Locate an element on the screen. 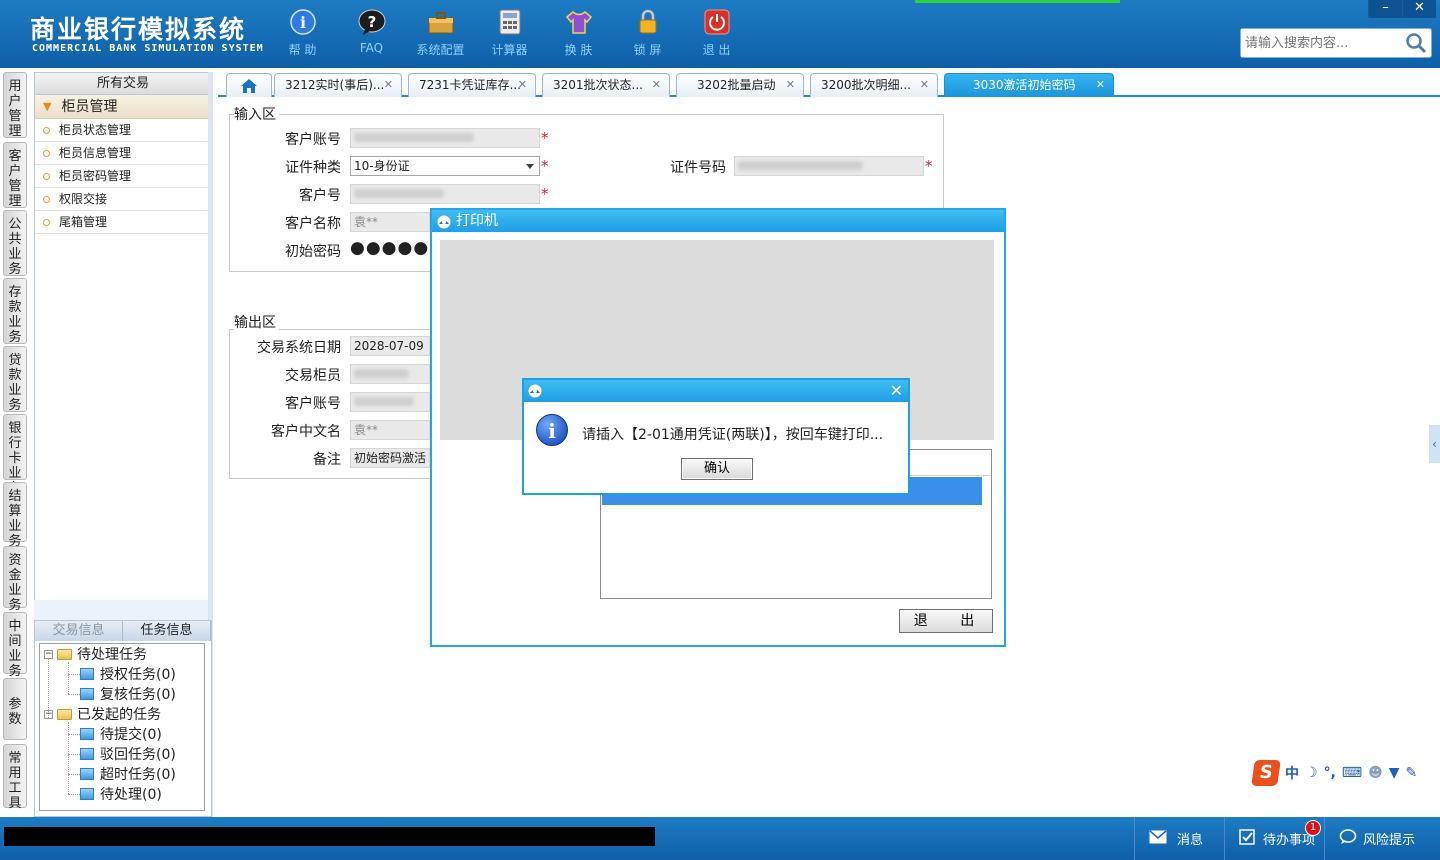 The width and height of the screenshot is (1440, 860). exit-button: 退 出 is located at coordinates (716, 32).